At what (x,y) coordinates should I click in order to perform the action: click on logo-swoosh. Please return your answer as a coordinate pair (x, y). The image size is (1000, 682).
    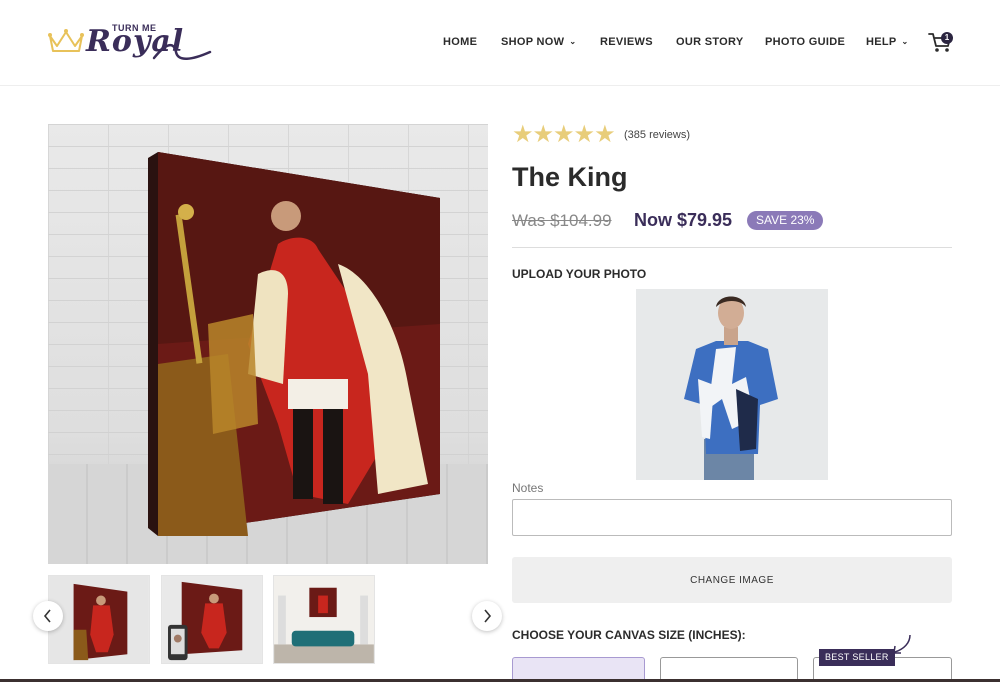
    Looking at the image, I should click on (182, 52).